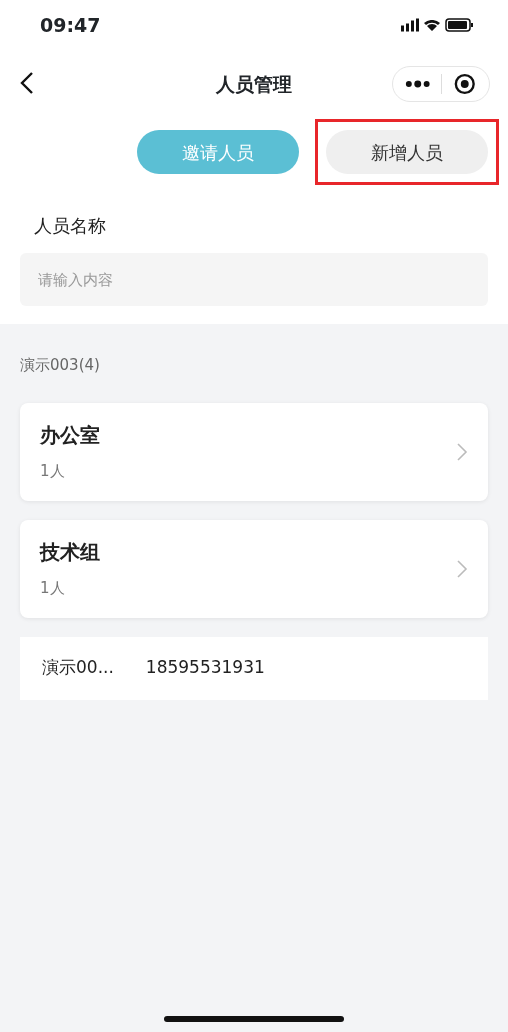  I want to click on member-row: 演示00... 18595531931, so click(254, 668).